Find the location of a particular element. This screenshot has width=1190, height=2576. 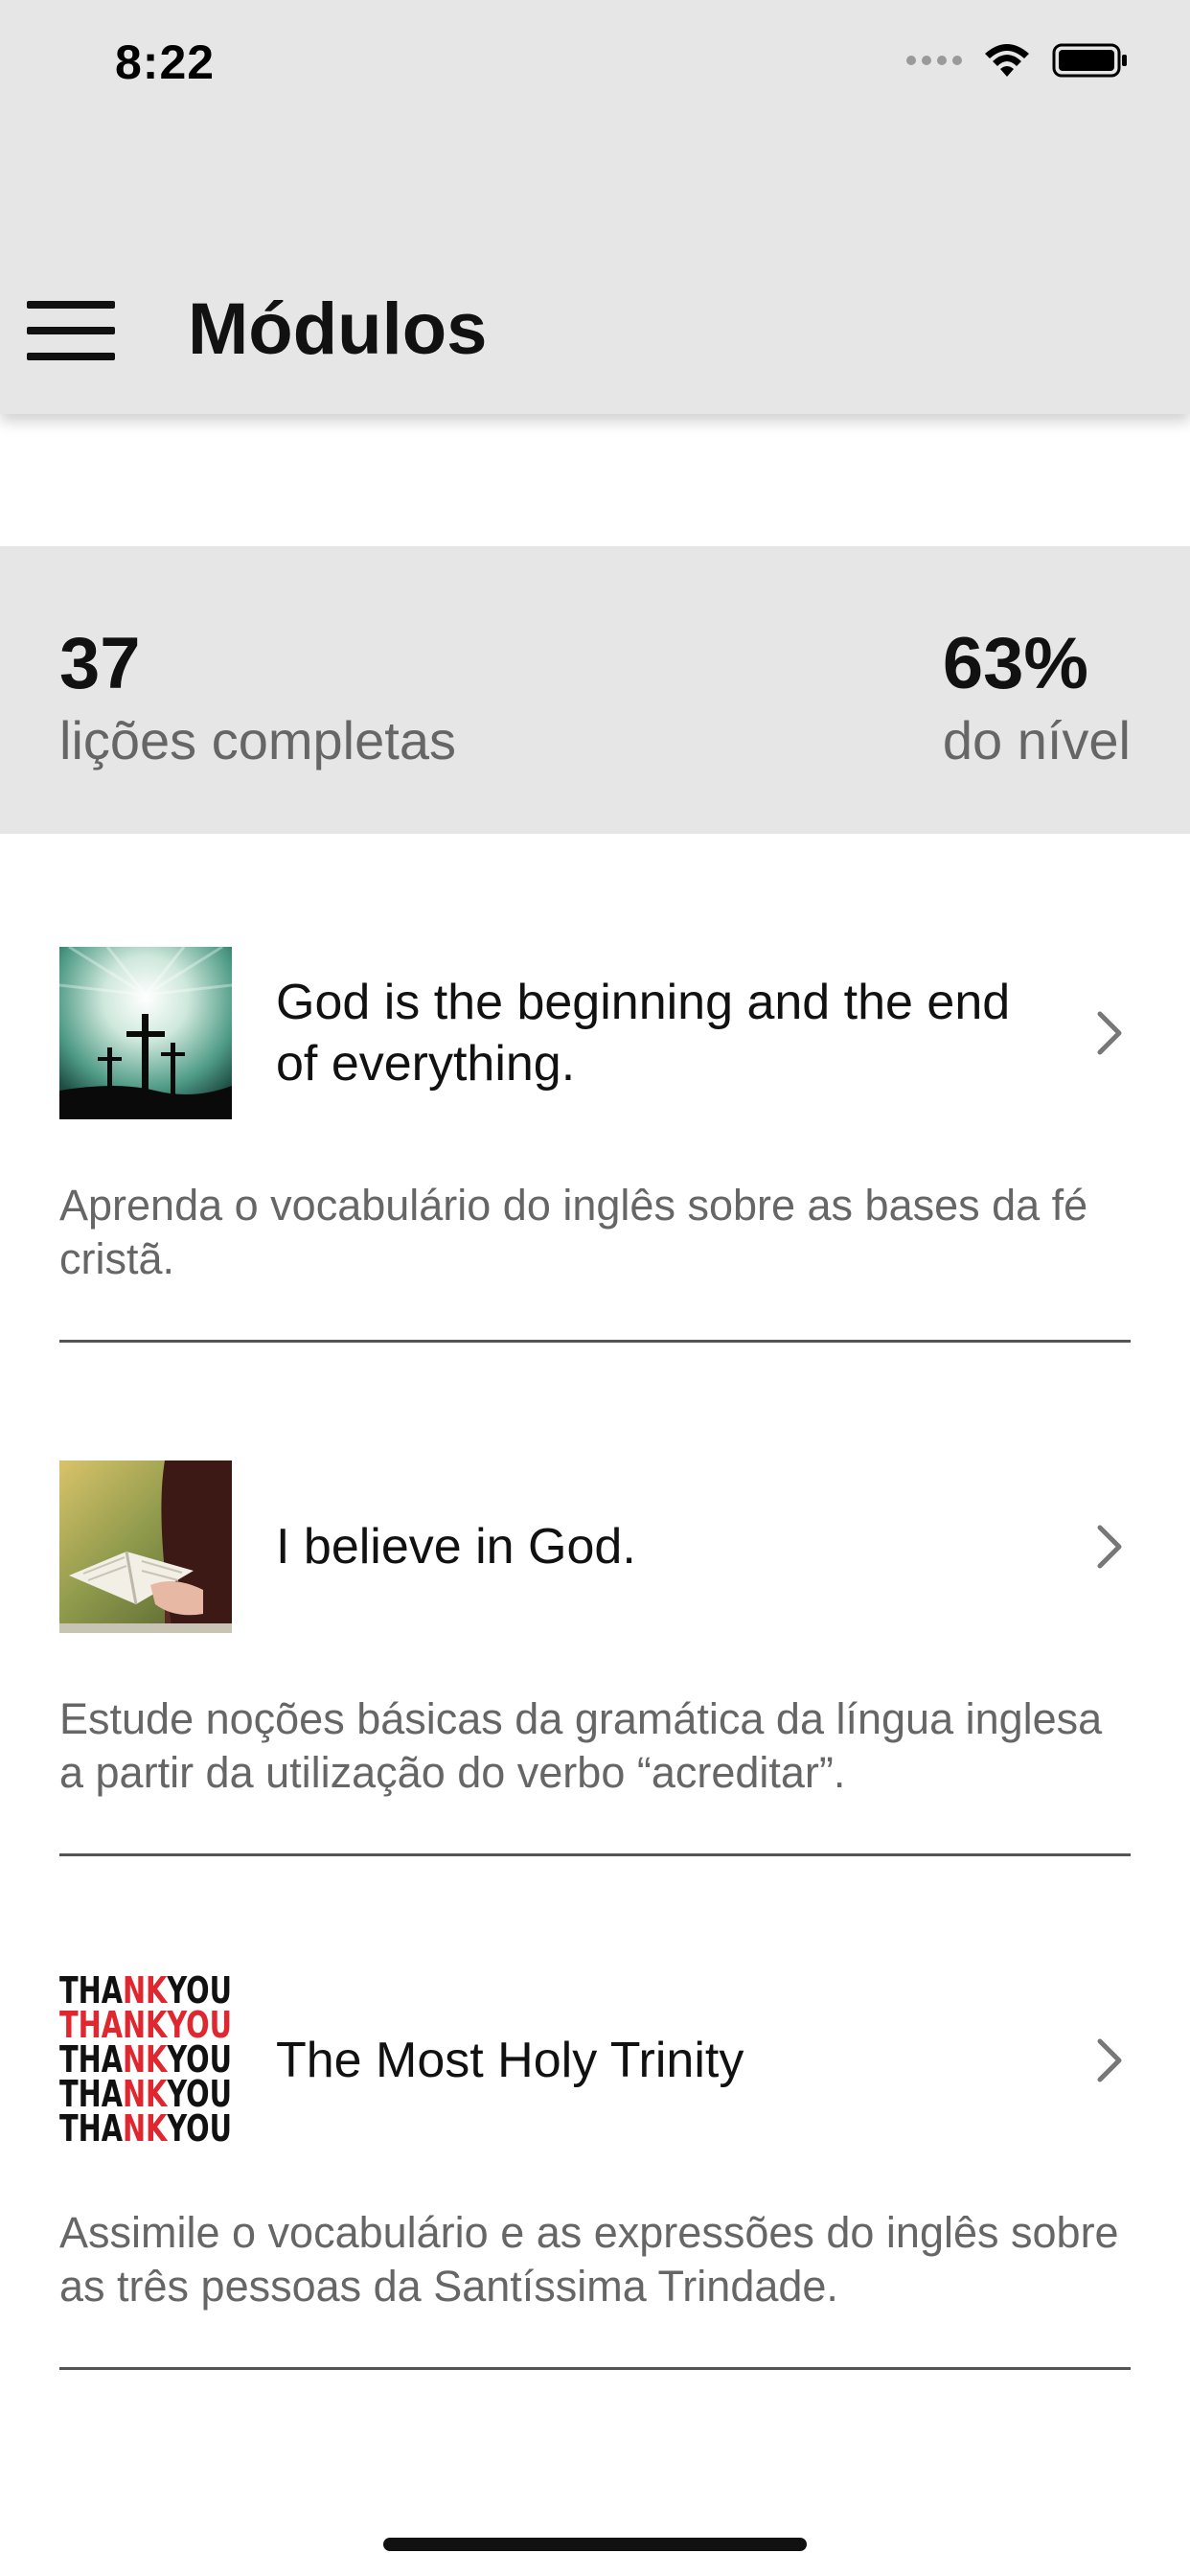

status-time: 8:22 is located at coordinates (166, 62).